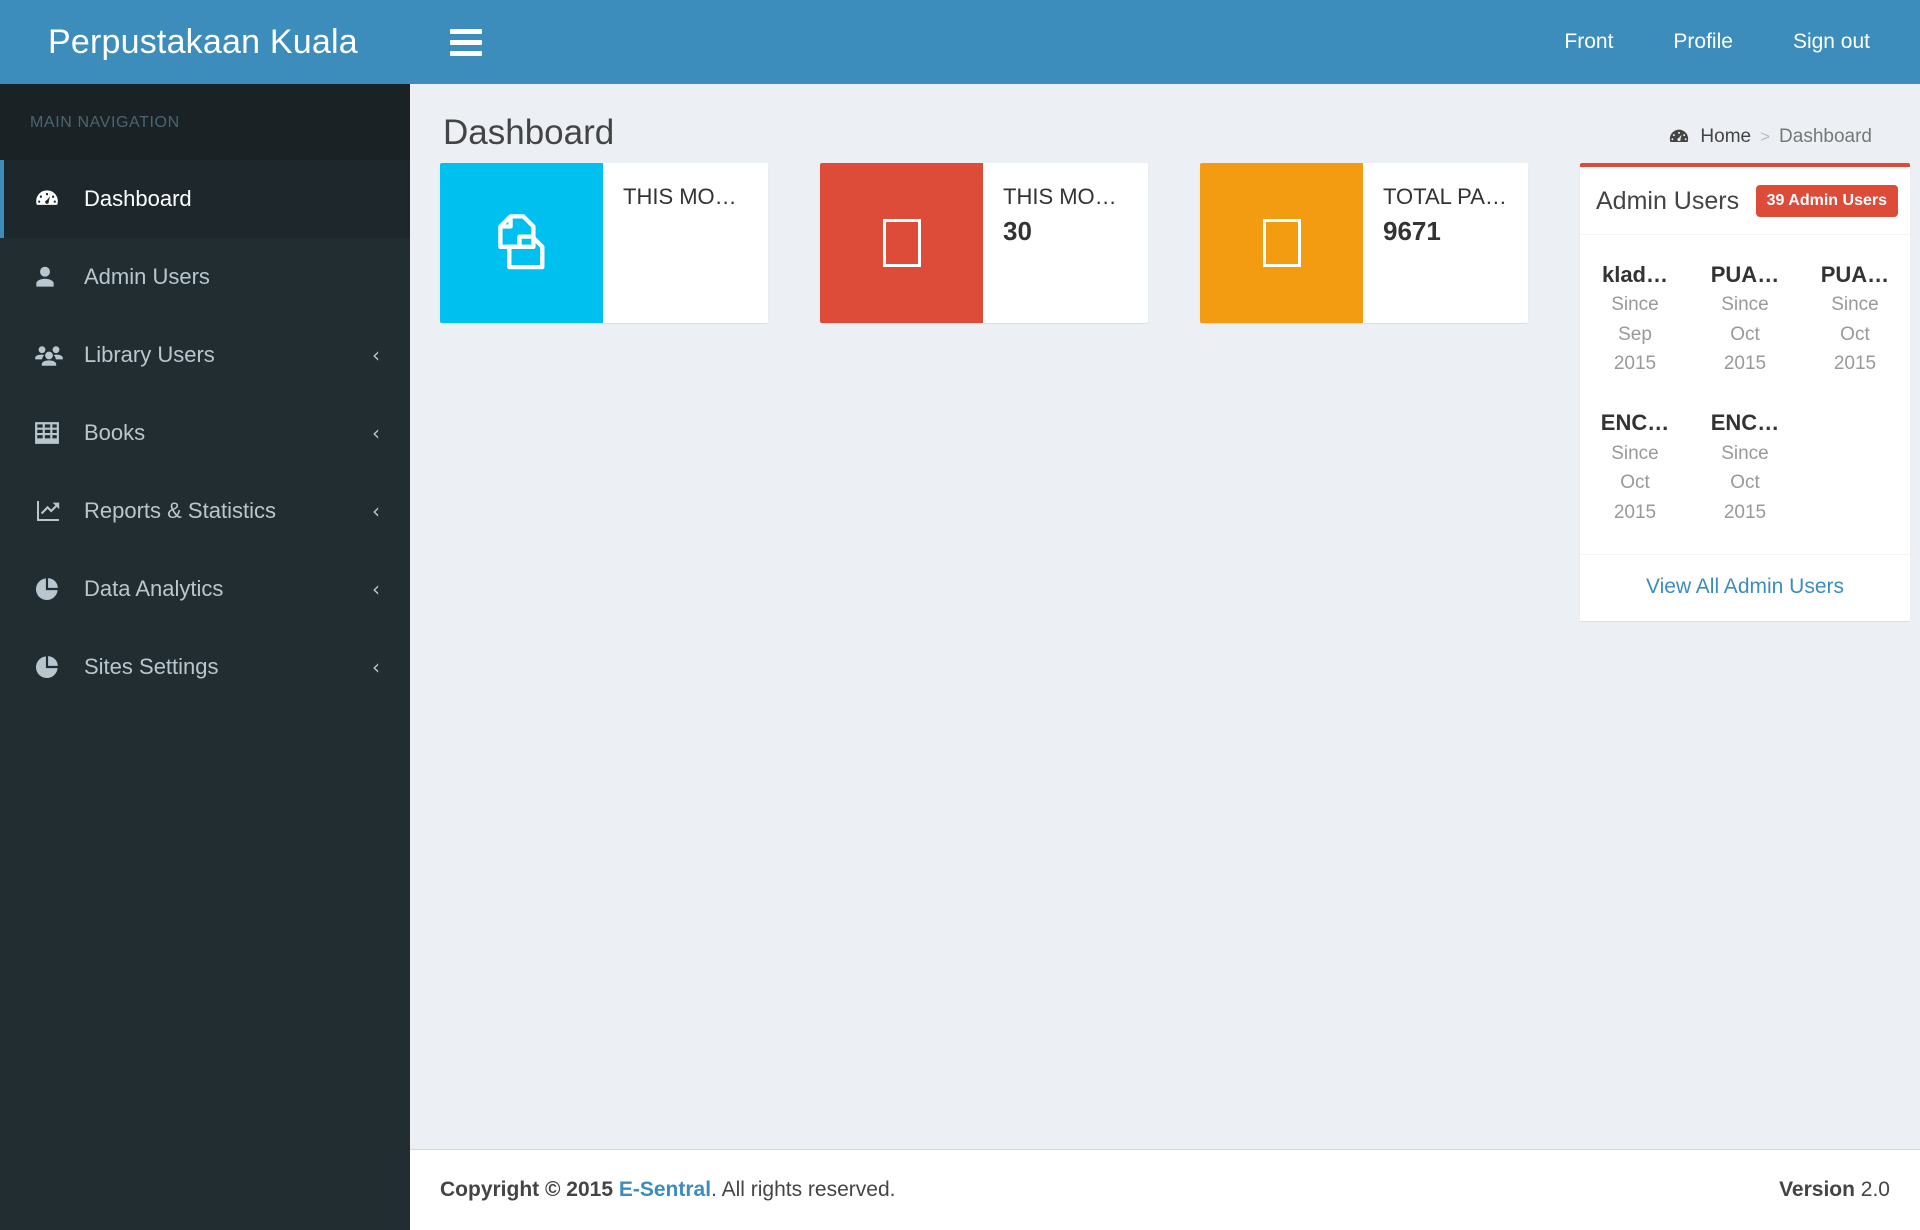 The height and width of the screenshot is (1230, 1920). I want to click on sidebar-item-label: Reports & Statistics, so click(180, 510).